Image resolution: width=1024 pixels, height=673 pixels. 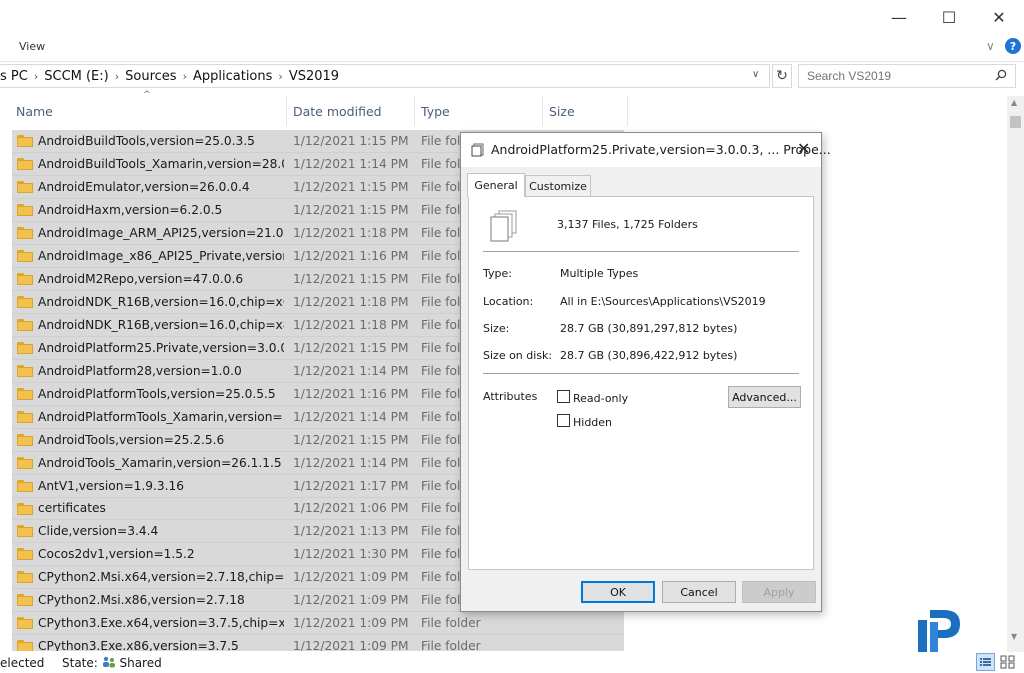 I want to click on file-folder-count: 3,137 Files, 1,725 Folders, so click(x=627, y=224).